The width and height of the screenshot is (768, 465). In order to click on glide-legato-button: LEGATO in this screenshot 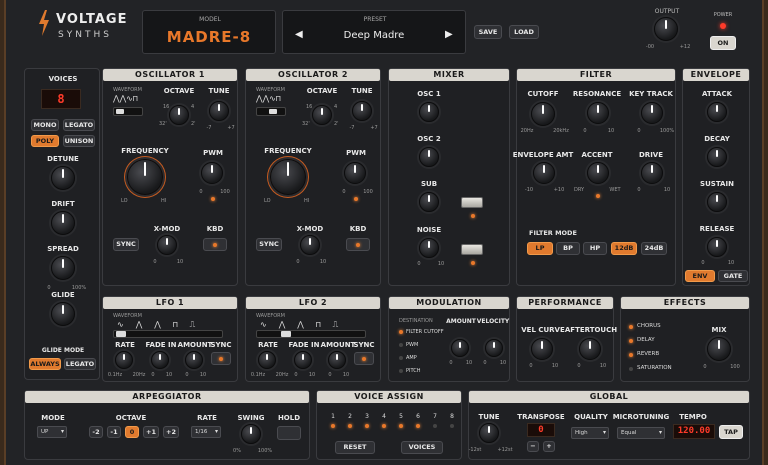, I will do `click(80, 364)`.